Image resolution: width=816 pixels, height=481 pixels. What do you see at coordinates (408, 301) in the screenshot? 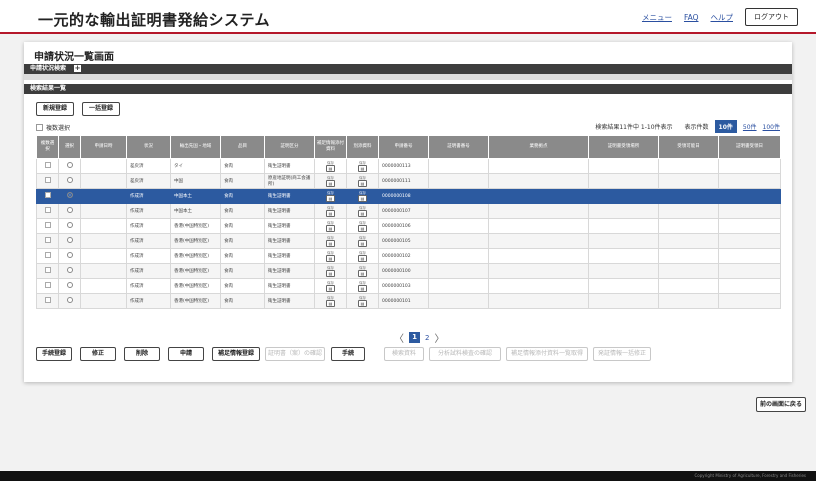
I see `table-row: 作成済 香港(中国特別区) 食肉 衛生証明書 保存 ▤ 保存 ▤ 0000000101` at bounding box center [408, 301].